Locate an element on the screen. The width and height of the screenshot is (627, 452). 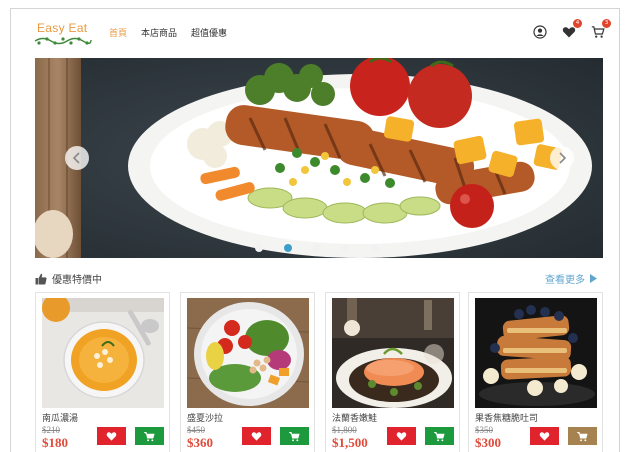
section-header: 優惠特價中 is located at coordinates (68, 278).